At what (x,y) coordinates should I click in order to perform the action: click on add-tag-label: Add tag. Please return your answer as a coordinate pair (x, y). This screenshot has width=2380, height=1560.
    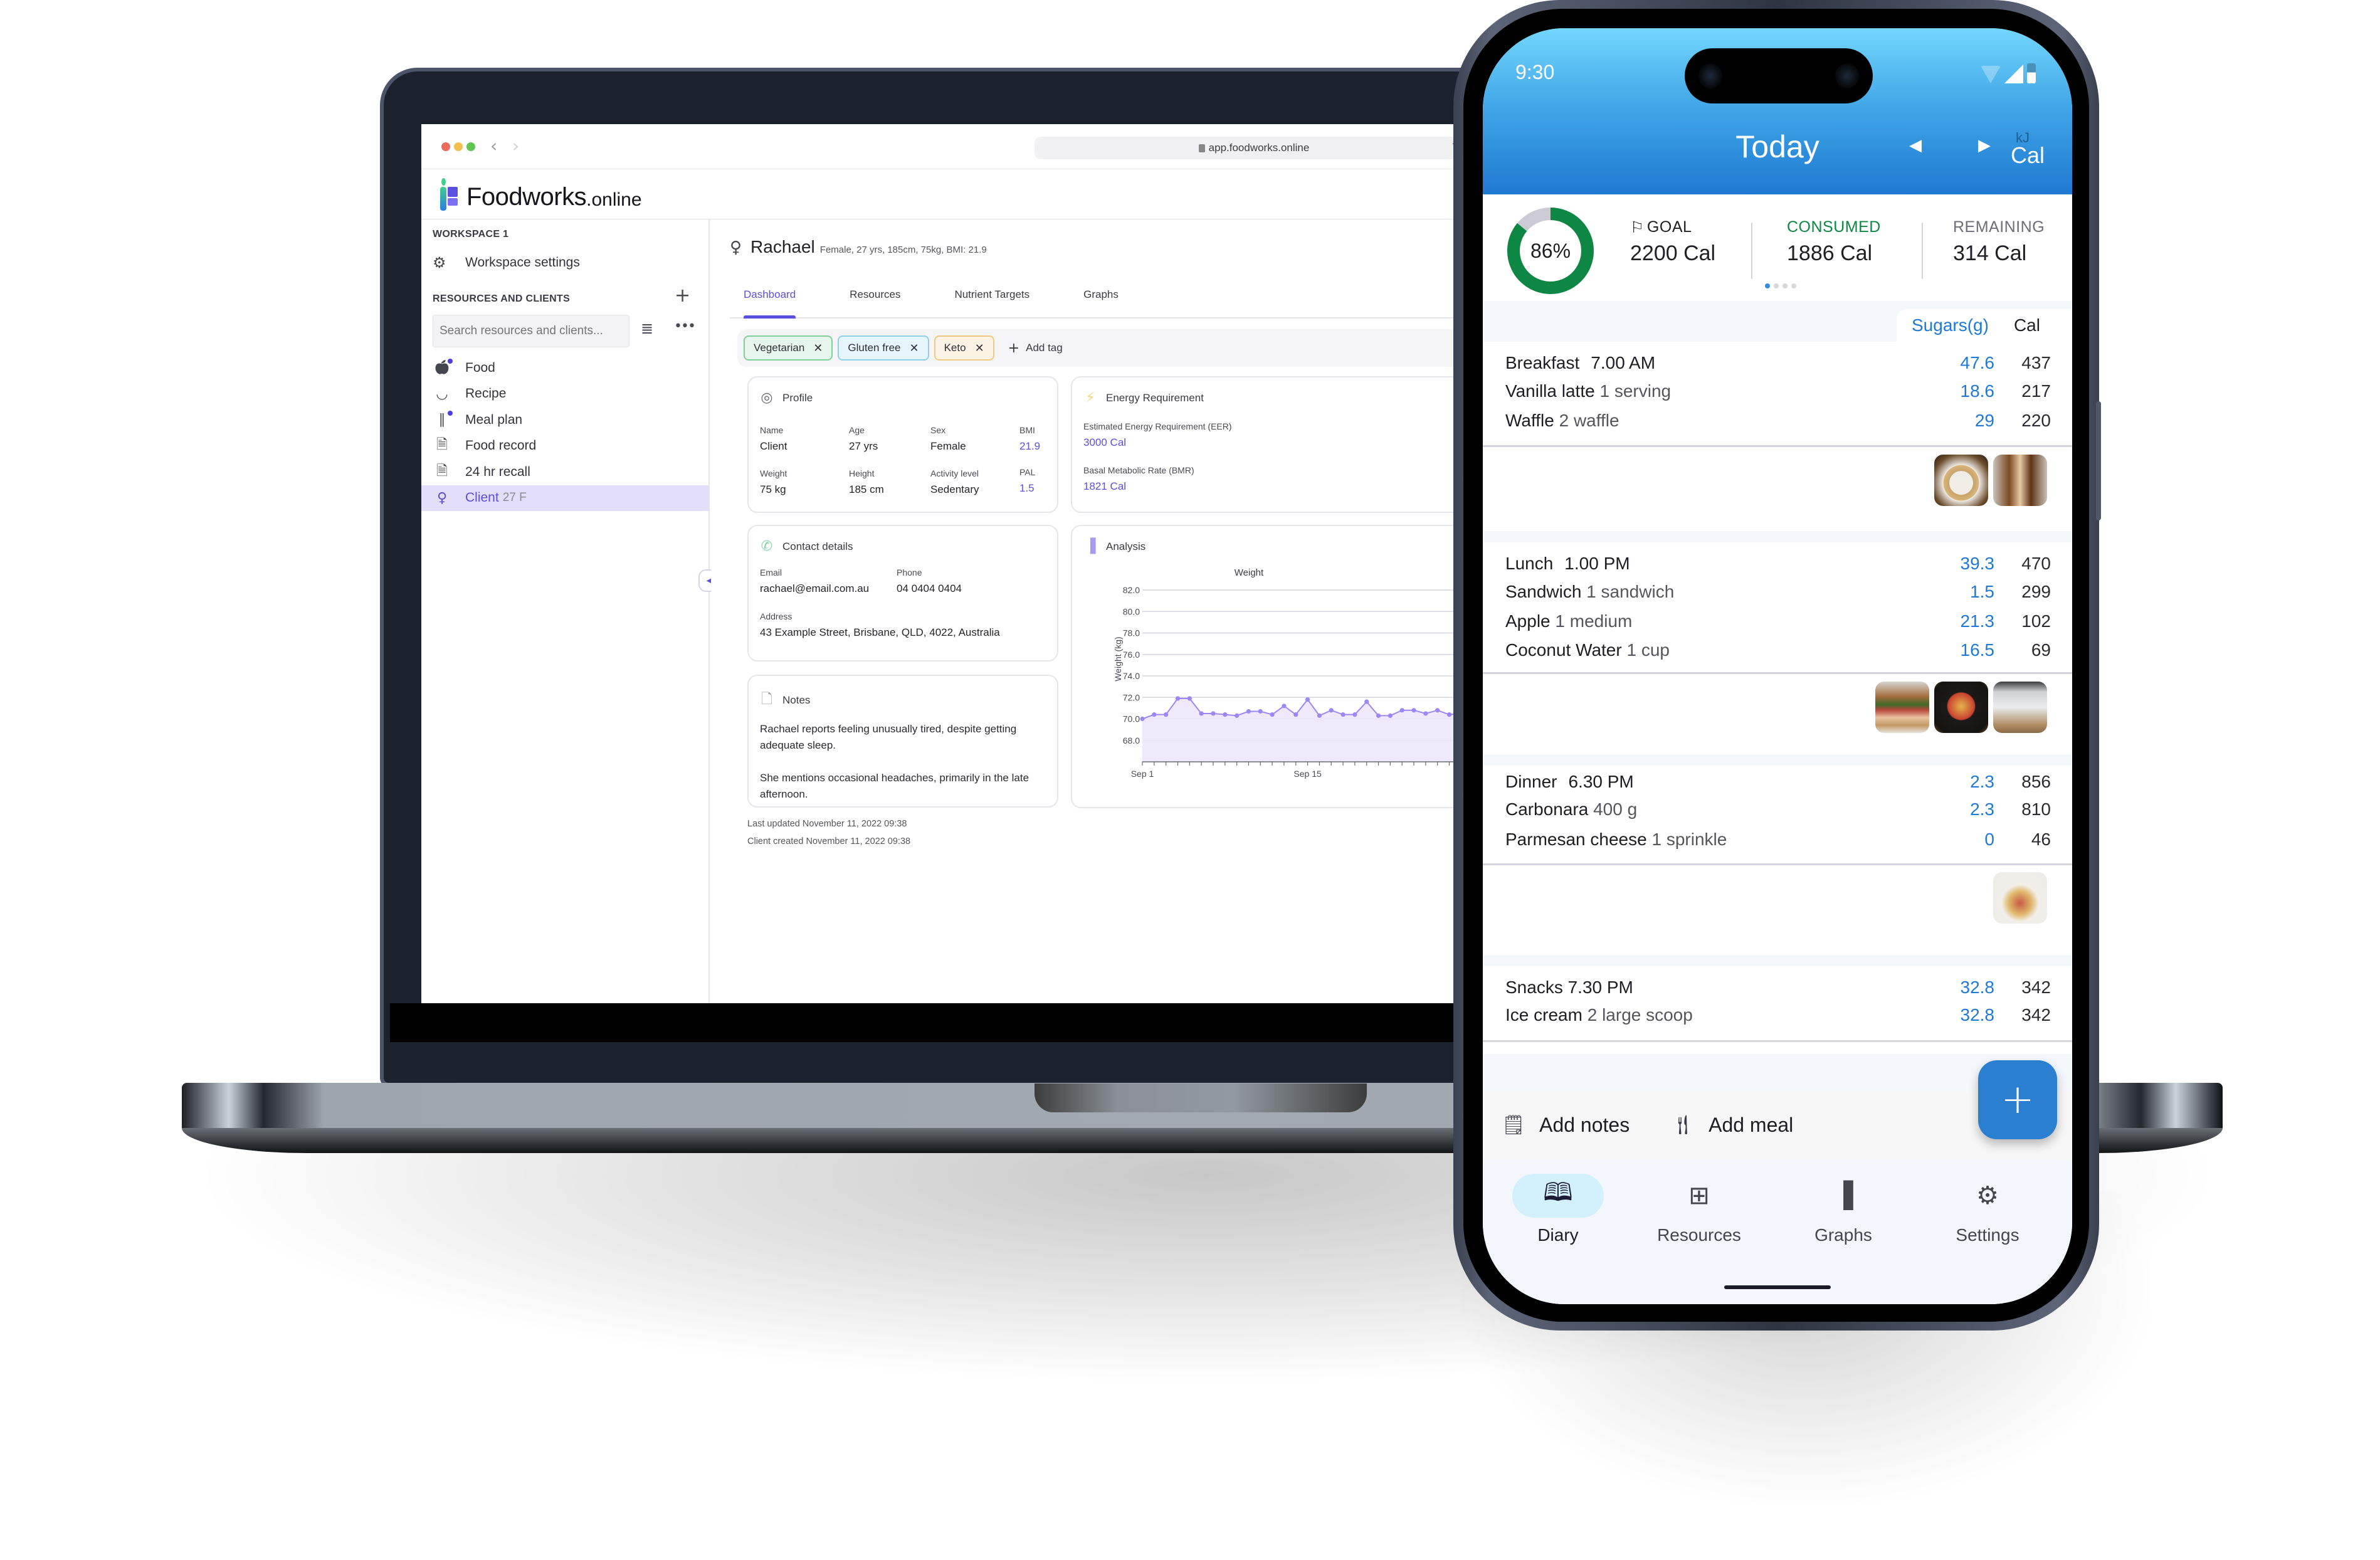
    Looking at the image, I should click on (1045, 348).